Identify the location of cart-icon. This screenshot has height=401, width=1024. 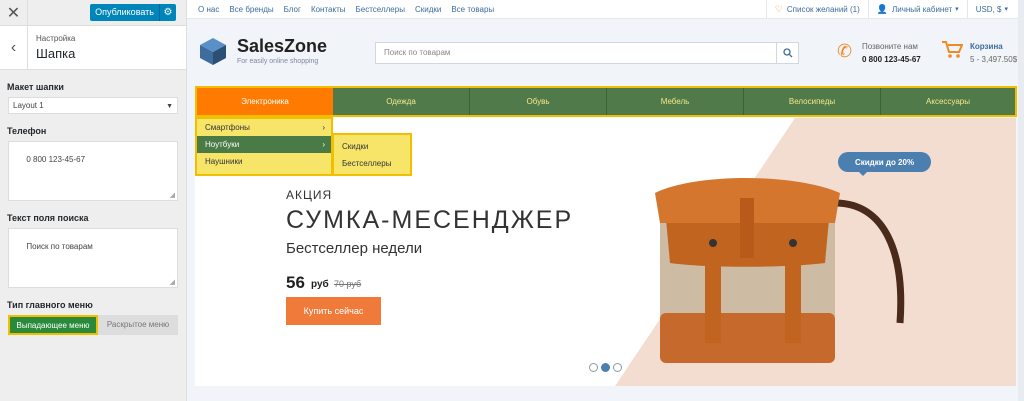
(952, 52).